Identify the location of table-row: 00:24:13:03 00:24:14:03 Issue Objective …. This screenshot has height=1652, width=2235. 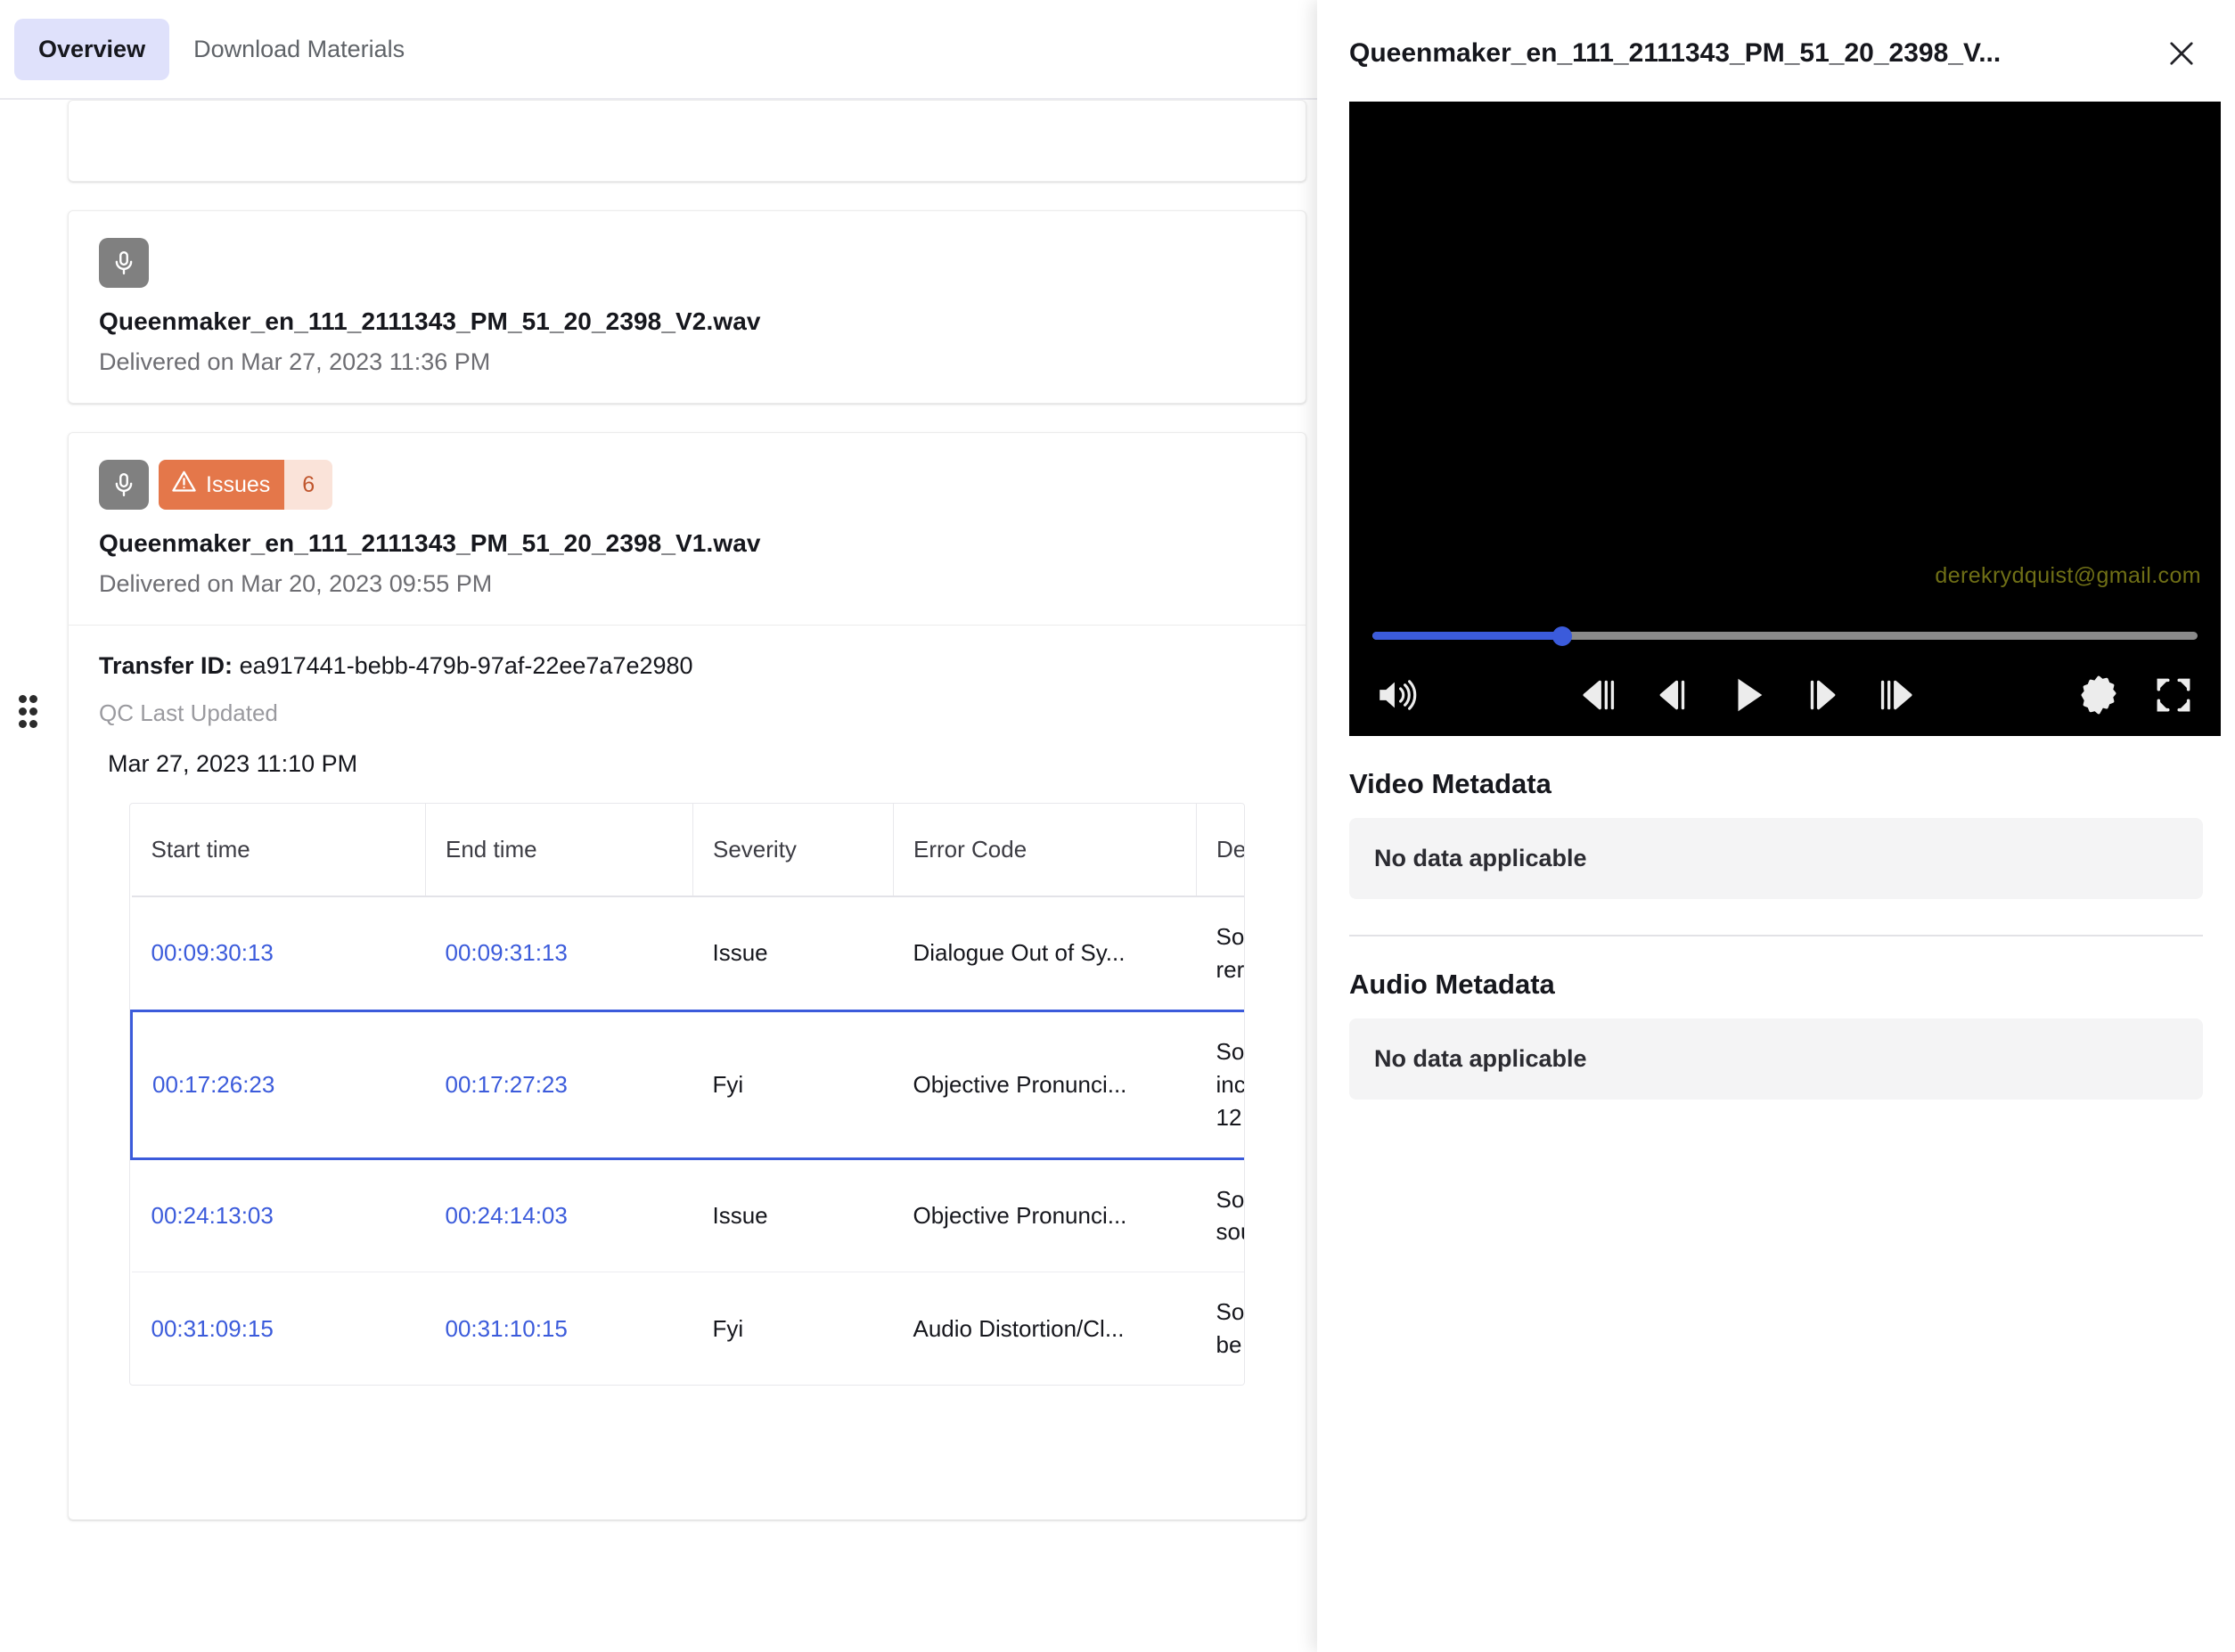
(687, 1216).